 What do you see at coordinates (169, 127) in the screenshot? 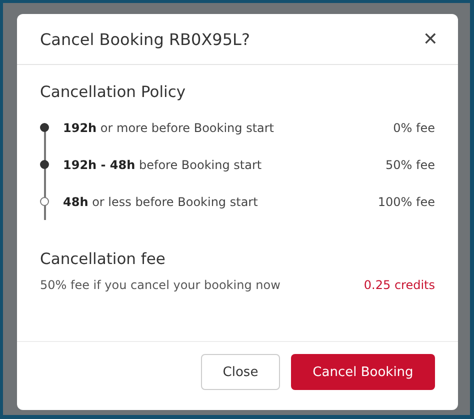
I see `policy-period: 192h or more before Booking start` at bounding box center [169, 127].